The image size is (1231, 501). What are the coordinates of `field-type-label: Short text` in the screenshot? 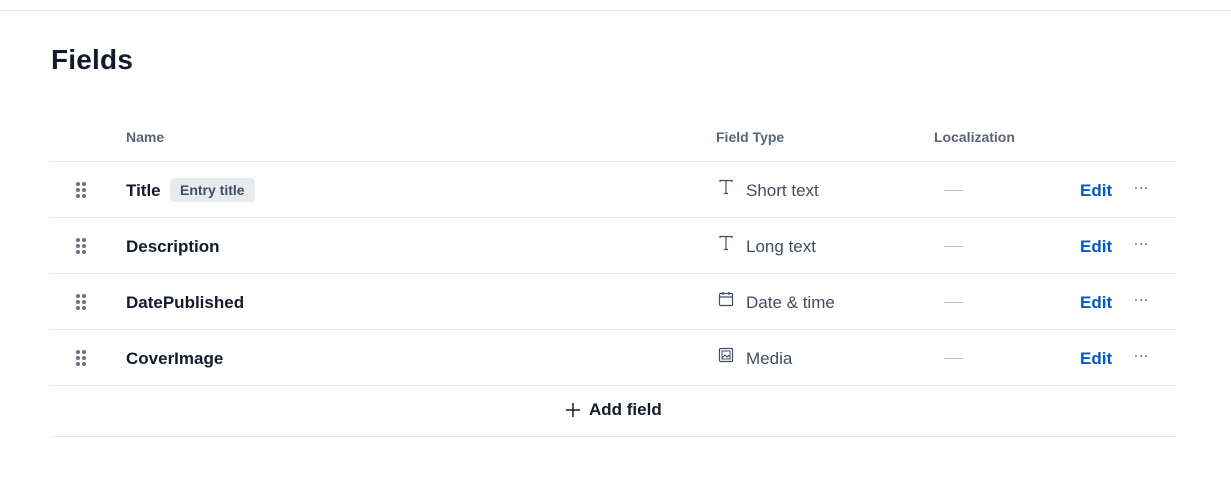 It's located at (782, 190).